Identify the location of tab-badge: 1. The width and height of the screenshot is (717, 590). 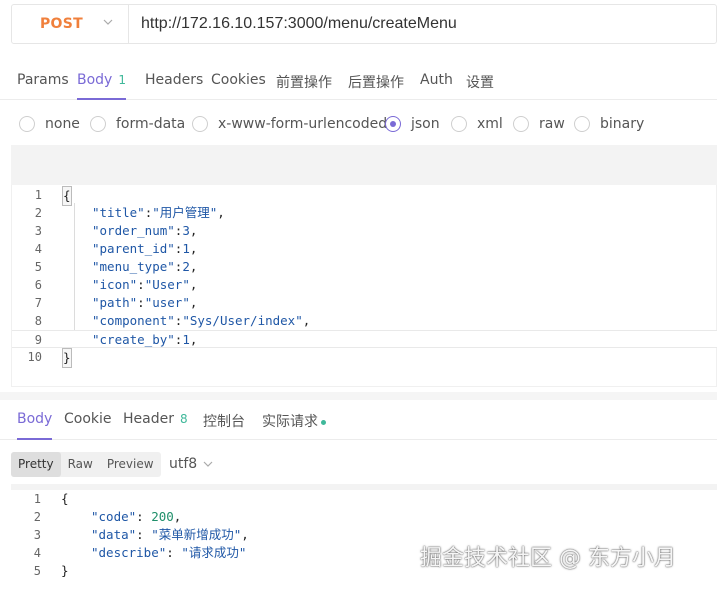
(122, 80).